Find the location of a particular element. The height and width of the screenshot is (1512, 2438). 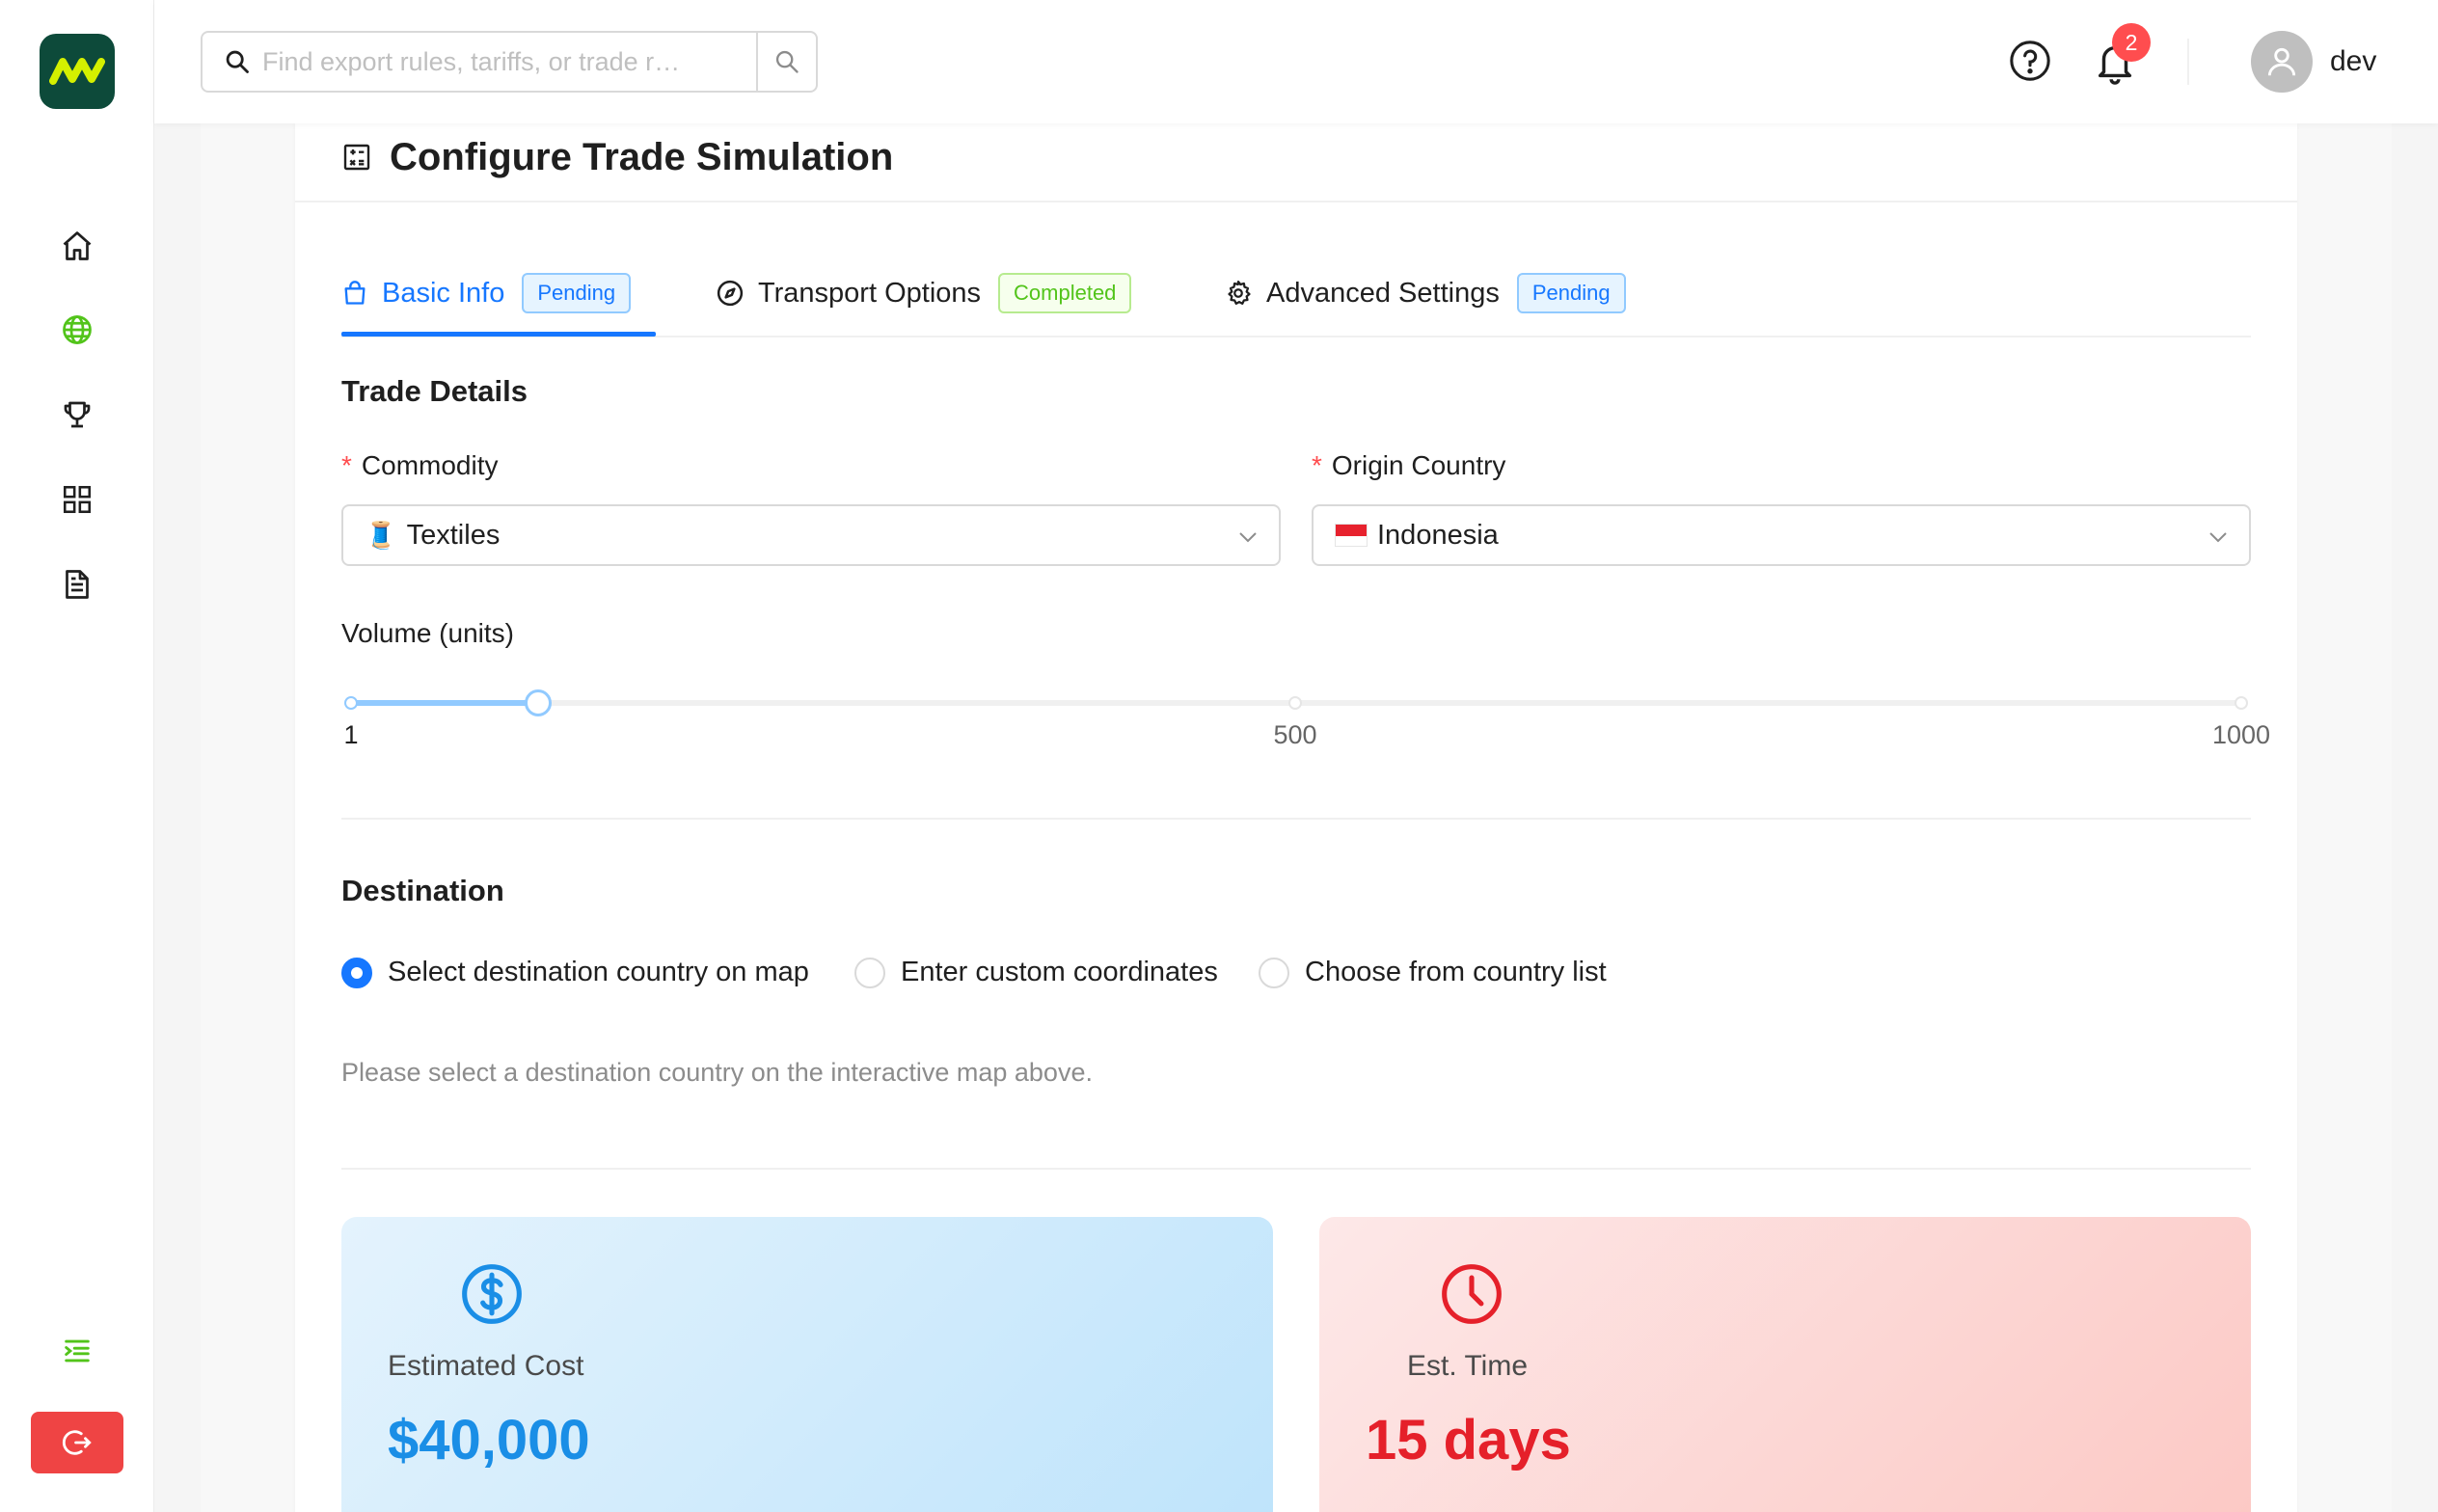

estimated-time-card: Est. Time 15 days is located at coordinates (1785, 1364).